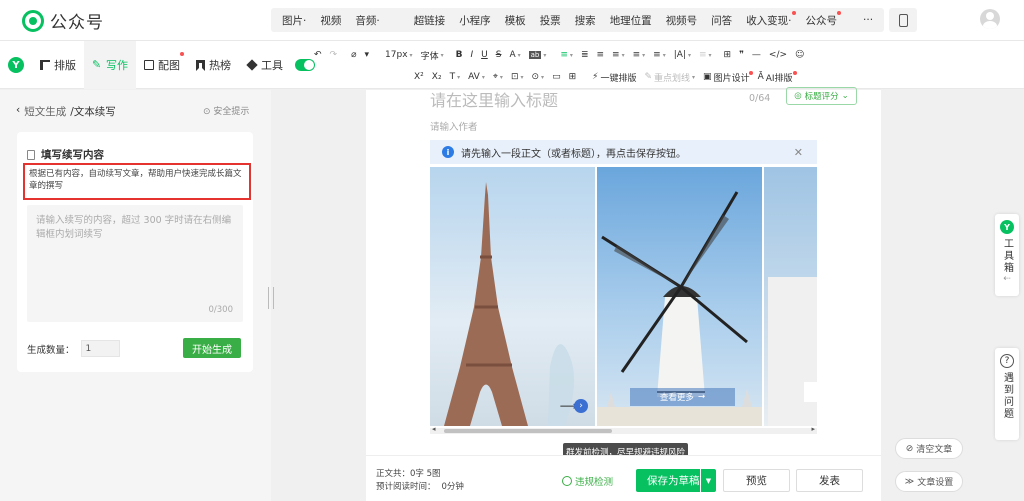  Describe the element at coordinates (110, 65) in the screenshot. I see `tab-write: ✎ 写作` at that location.